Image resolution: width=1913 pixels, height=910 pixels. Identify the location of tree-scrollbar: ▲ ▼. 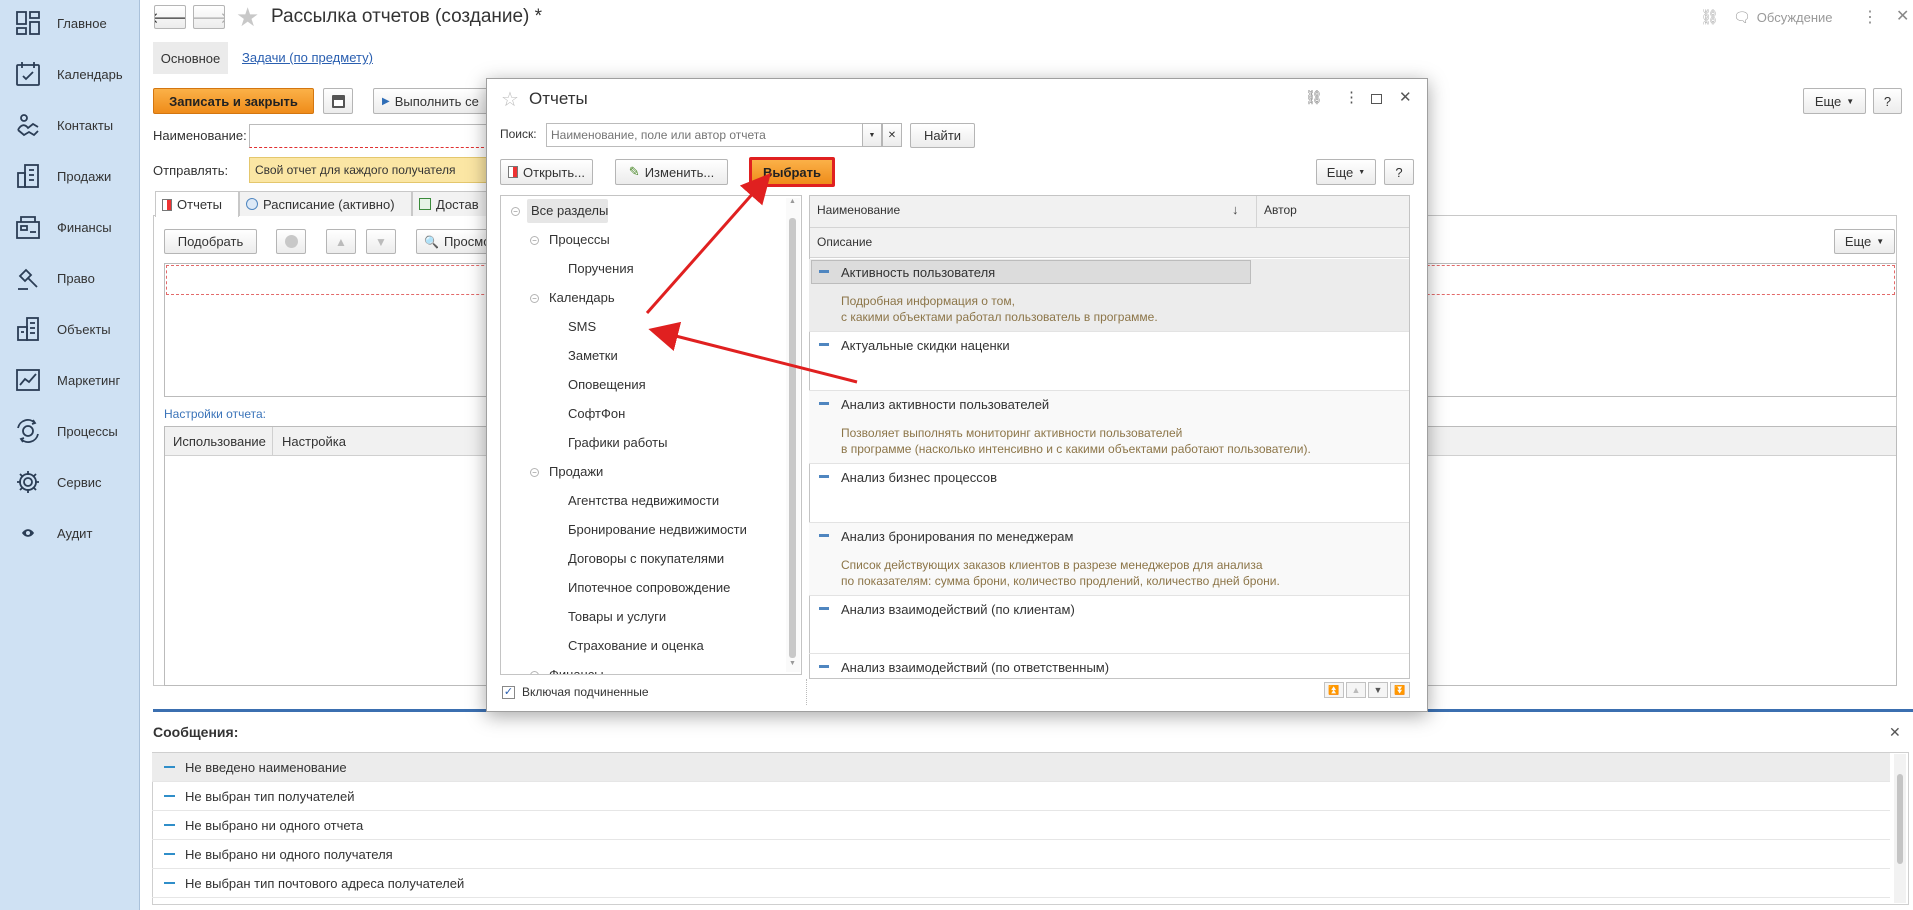
(793, 435).